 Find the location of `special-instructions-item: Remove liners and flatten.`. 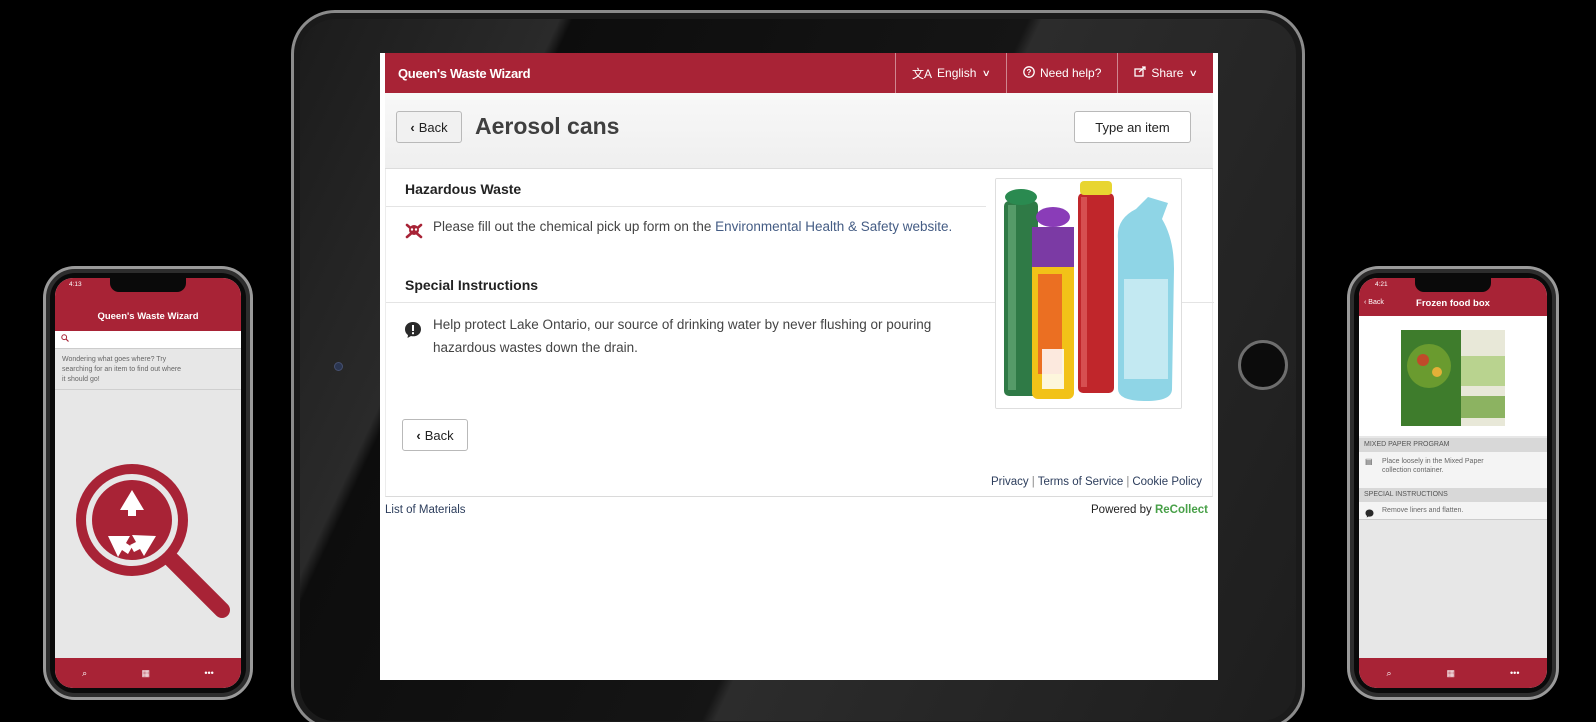

special-instructions-item: Remove liners and flatten. is located at coordinates (1423, 510).